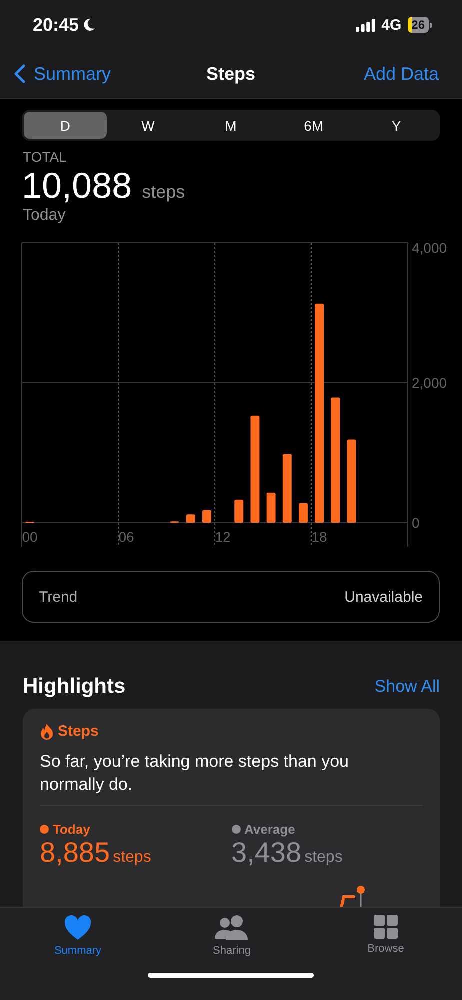 The height and width of the screenshot is (1000, 462). Describe the element at coordinates (430, 248) in the screenshot. I see `y-axis-label: 4,000` at that location.